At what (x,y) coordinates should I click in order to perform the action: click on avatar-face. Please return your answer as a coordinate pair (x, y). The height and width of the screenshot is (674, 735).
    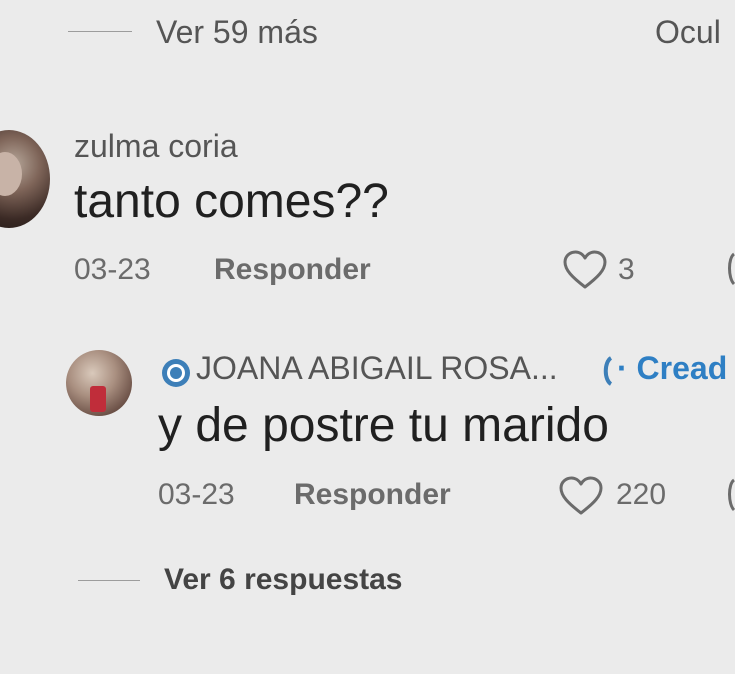
    Looking at the image, I should click on (11, 174).